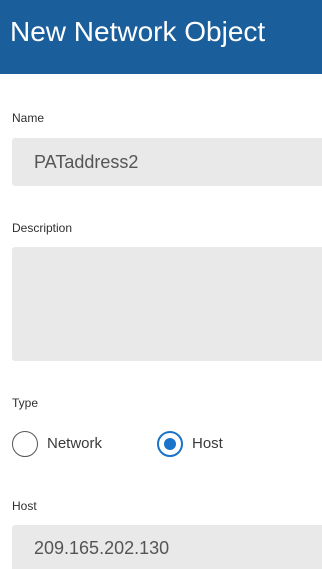 The image size is (322, 569). I want to click on name-input-value: PATaddress2, so click(86, 162).